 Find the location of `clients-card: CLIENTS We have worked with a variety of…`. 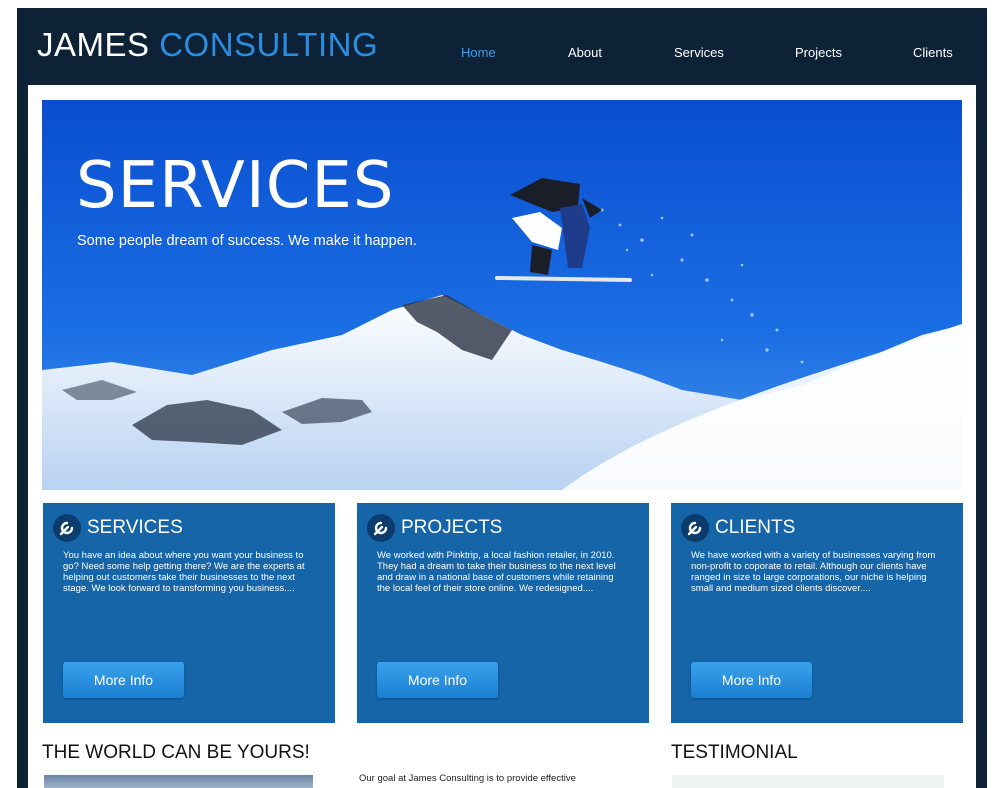

clients-card: CLIENTS We have worked with a variety of… is located at coordinates (817, 613).